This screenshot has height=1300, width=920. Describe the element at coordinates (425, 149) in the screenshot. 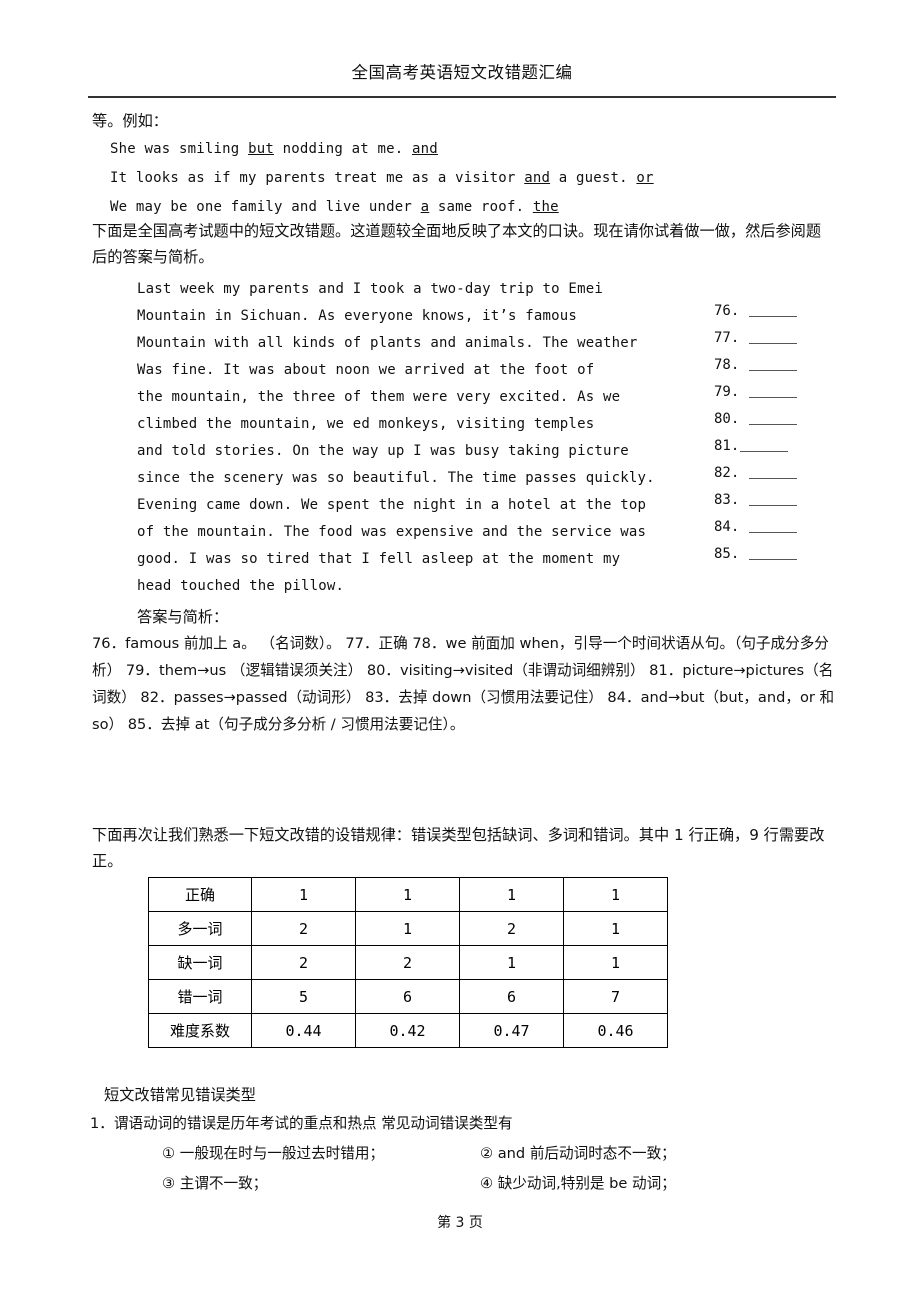

I see `example-1-correction: and` at that location.